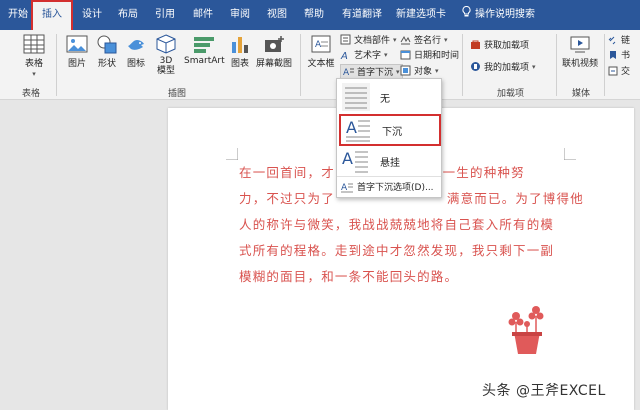  Describe the element at coordinates (580, 51) in the screenshot. I see `online-video-button: 联机视频` at that location.